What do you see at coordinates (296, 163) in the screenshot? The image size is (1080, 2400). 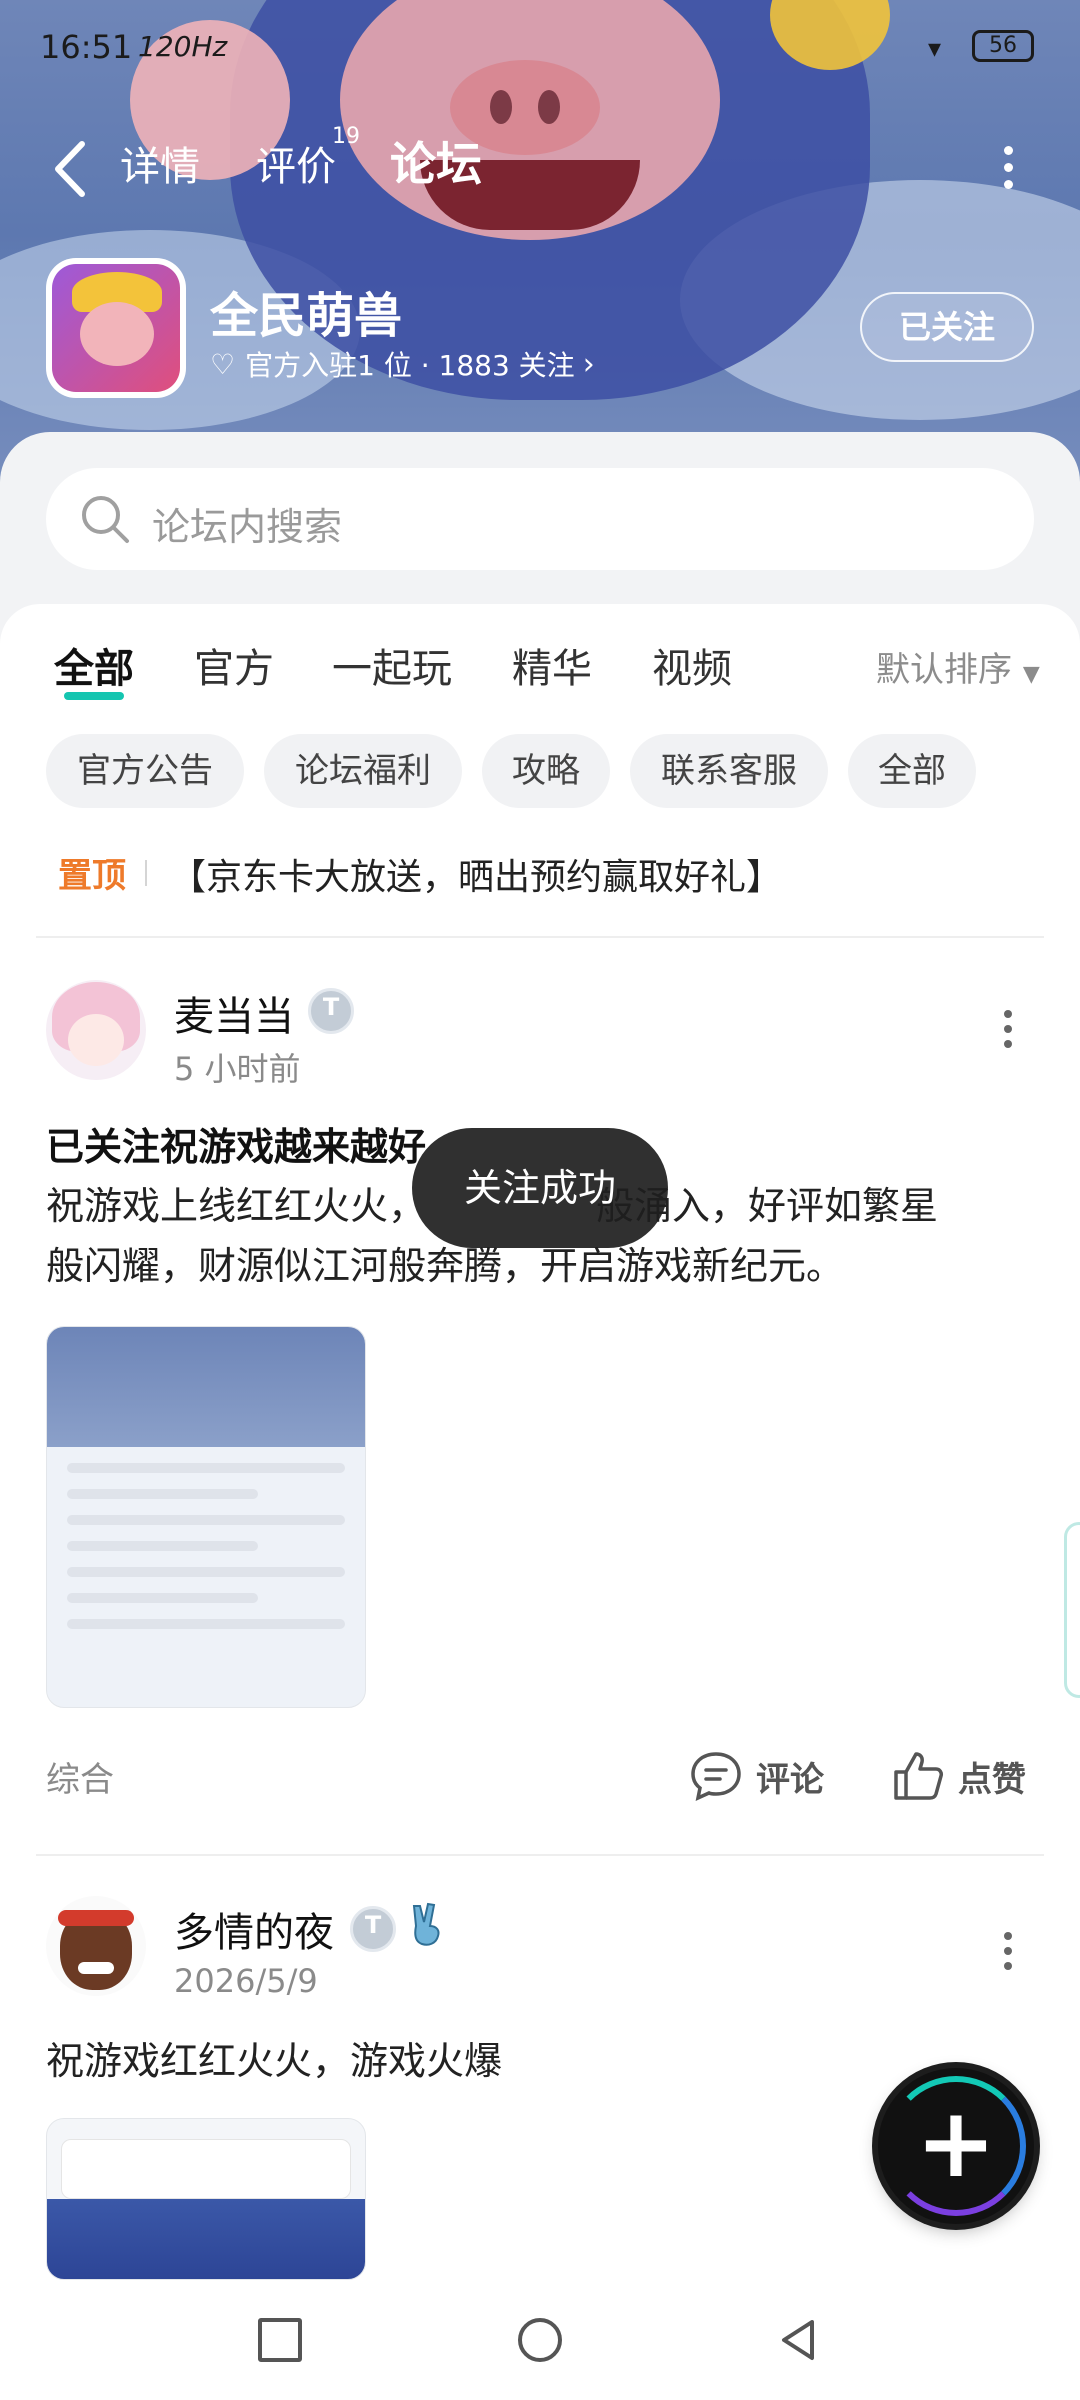 I see `tab-reviews: 评价` at bounding box center [296, 163].